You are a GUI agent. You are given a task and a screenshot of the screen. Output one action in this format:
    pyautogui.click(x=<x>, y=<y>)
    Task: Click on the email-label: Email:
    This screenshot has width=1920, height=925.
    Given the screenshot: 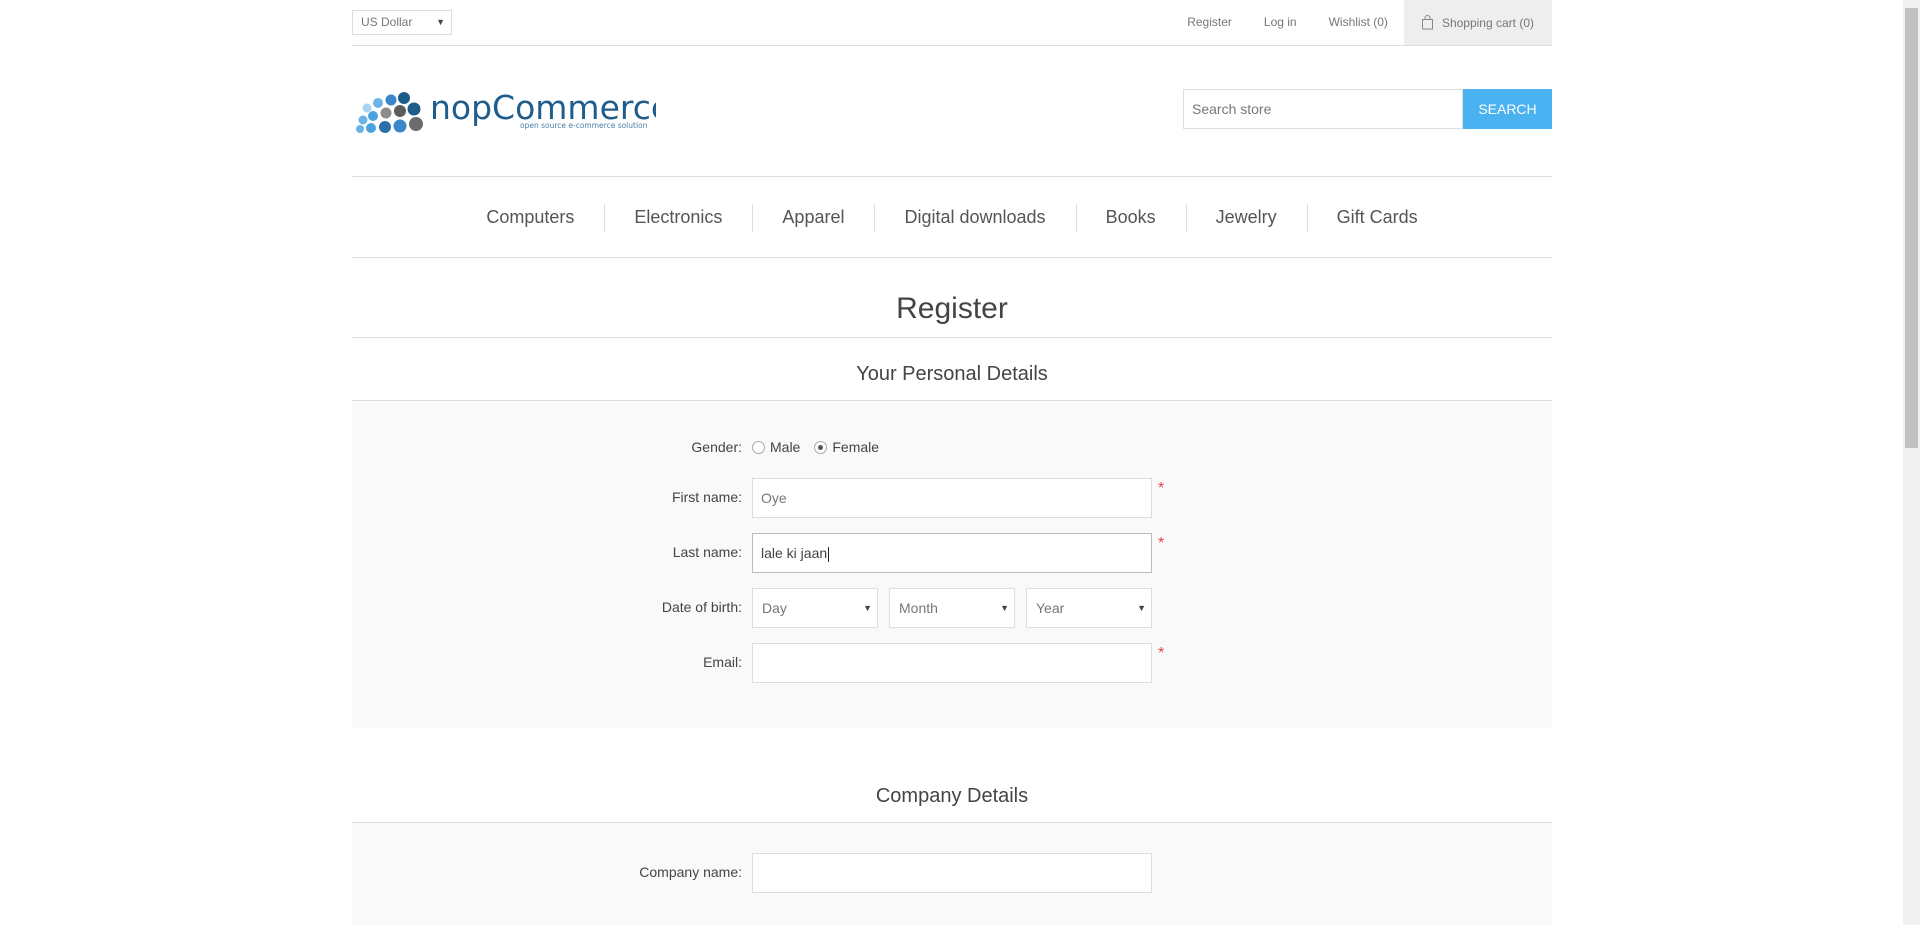 What is the action you would take?
    pyautogui.click(x=722, y=662)
    